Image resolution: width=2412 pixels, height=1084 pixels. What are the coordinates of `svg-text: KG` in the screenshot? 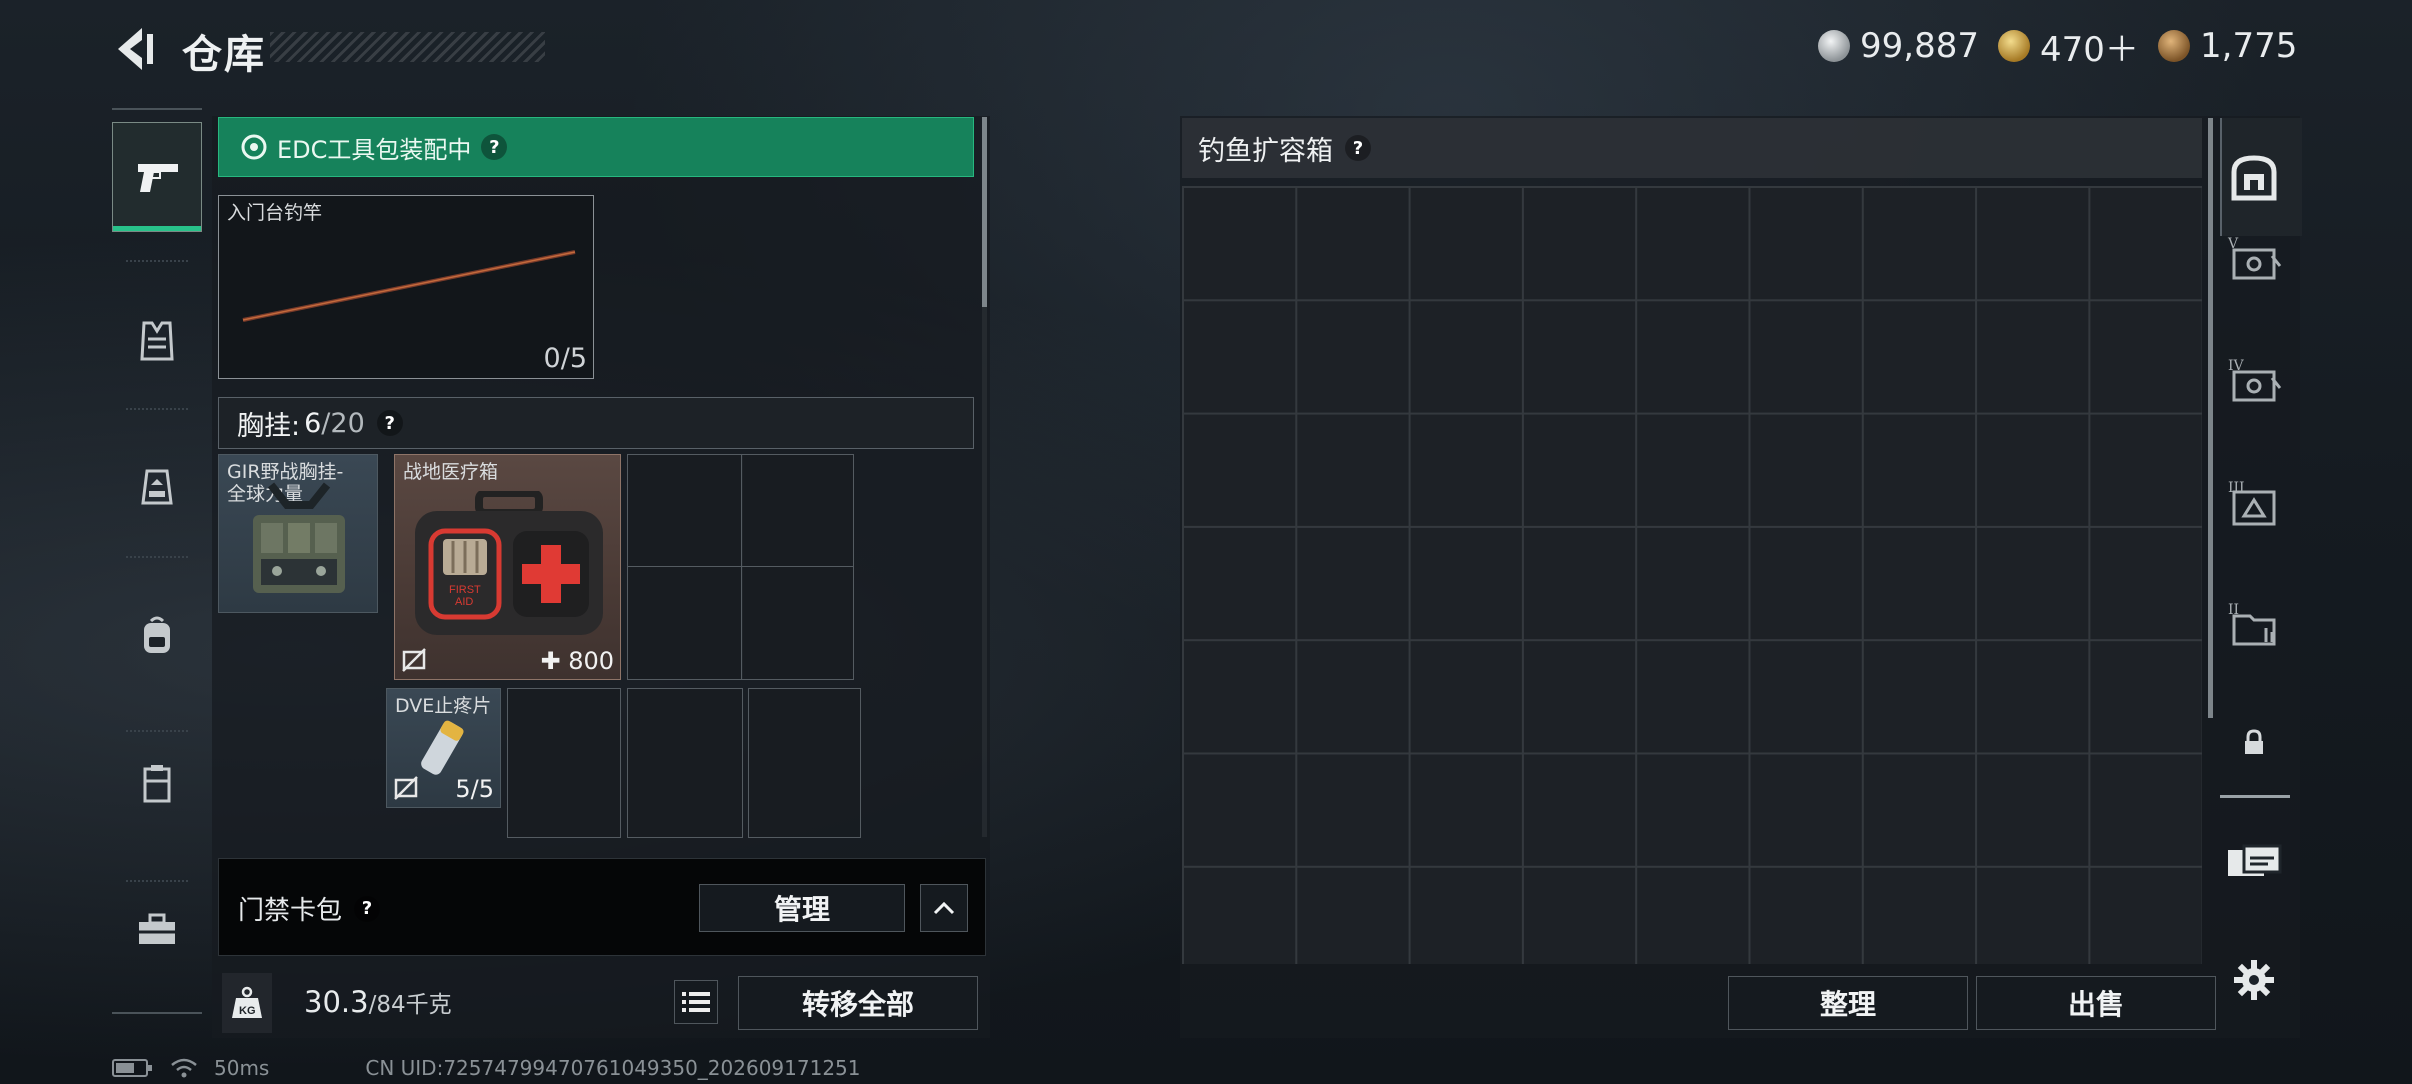 It's located at (247, 1011).